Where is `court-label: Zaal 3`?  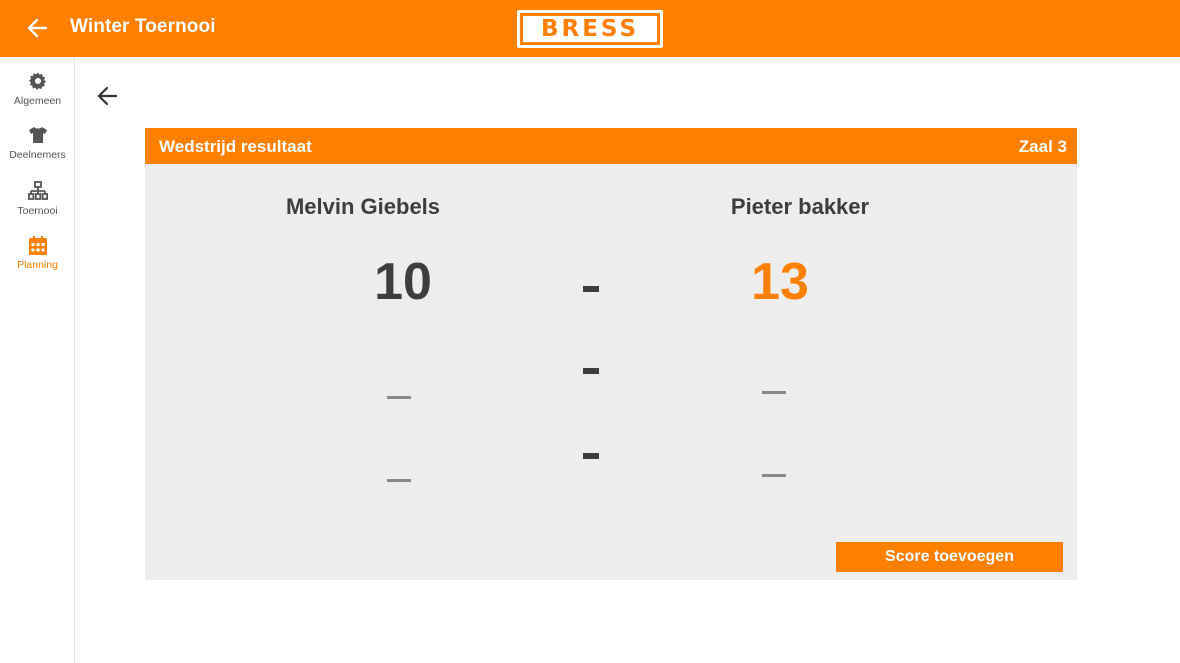
court-label: Zaal 3 is located at coordinates (1042, 146).